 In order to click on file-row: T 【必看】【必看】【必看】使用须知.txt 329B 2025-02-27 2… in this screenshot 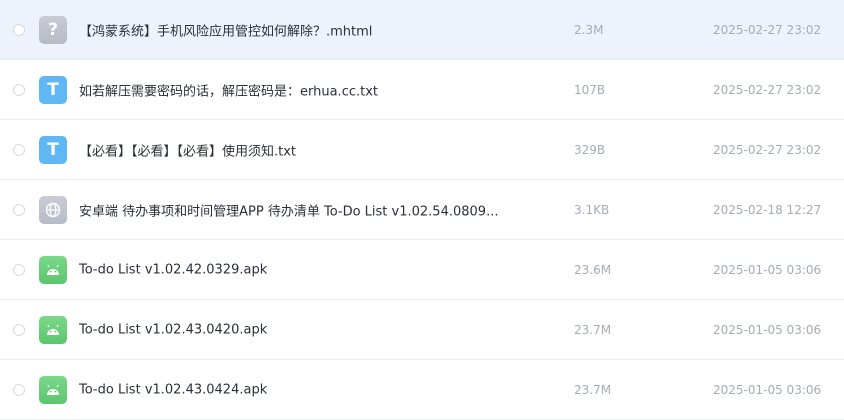, I will do `click(422, 150)`.